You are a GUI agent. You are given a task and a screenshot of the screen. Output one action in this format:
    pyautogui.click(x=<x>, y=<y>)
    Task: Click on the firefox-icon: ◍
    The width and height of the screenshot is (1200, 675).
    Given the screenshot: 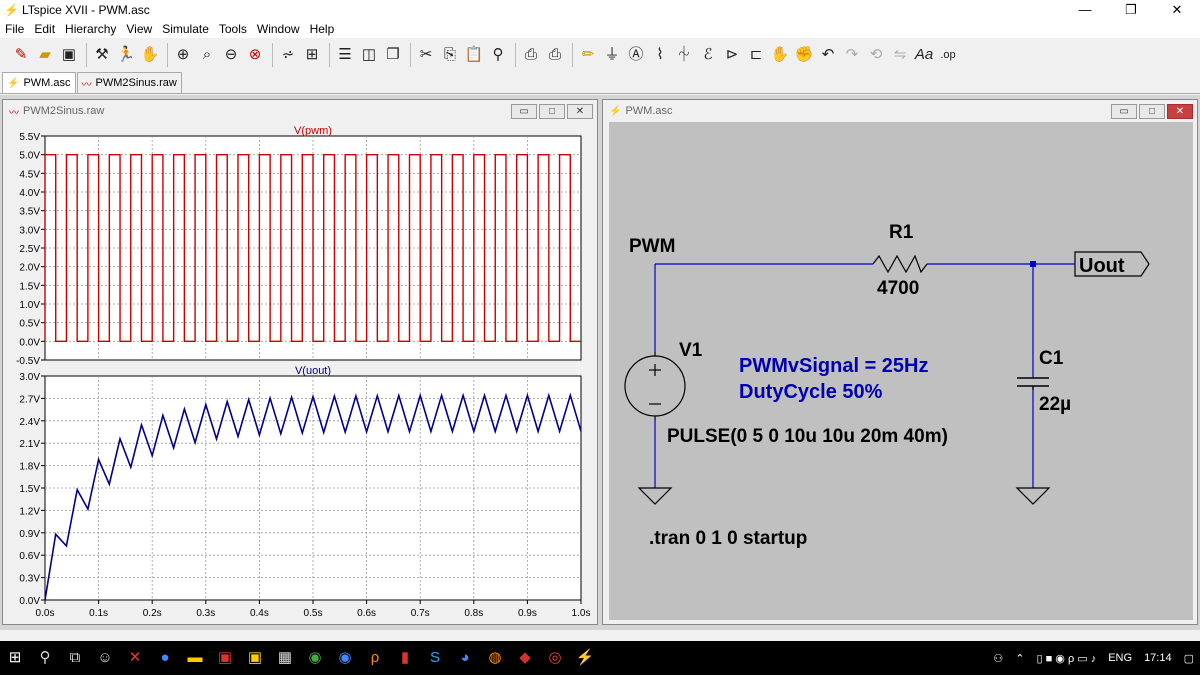 What is the action you would take?
    pyautogui.click(x=495, y=658)
    